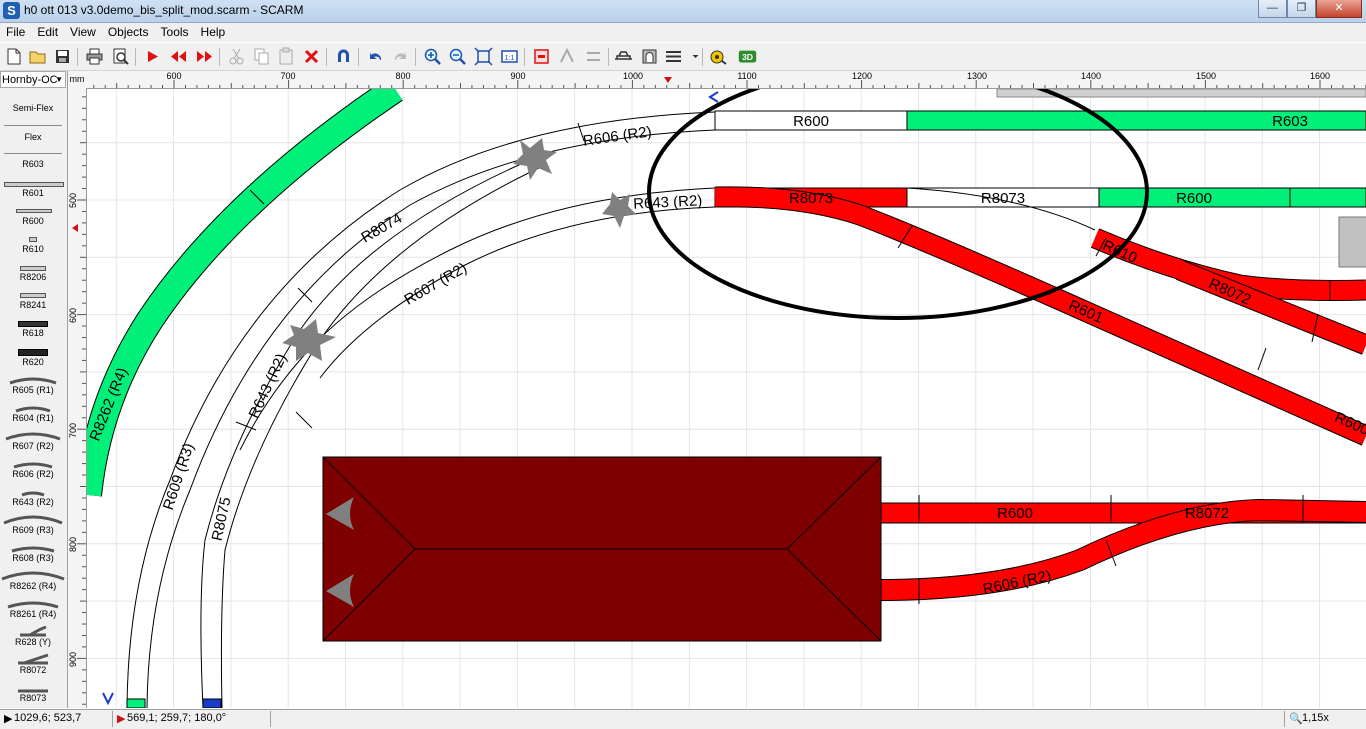 The image size is (1366, 729). What do you see at coordinates (623, 56) in the screenshot?
I see `bridge-icon` at bounding box center [623, 56].